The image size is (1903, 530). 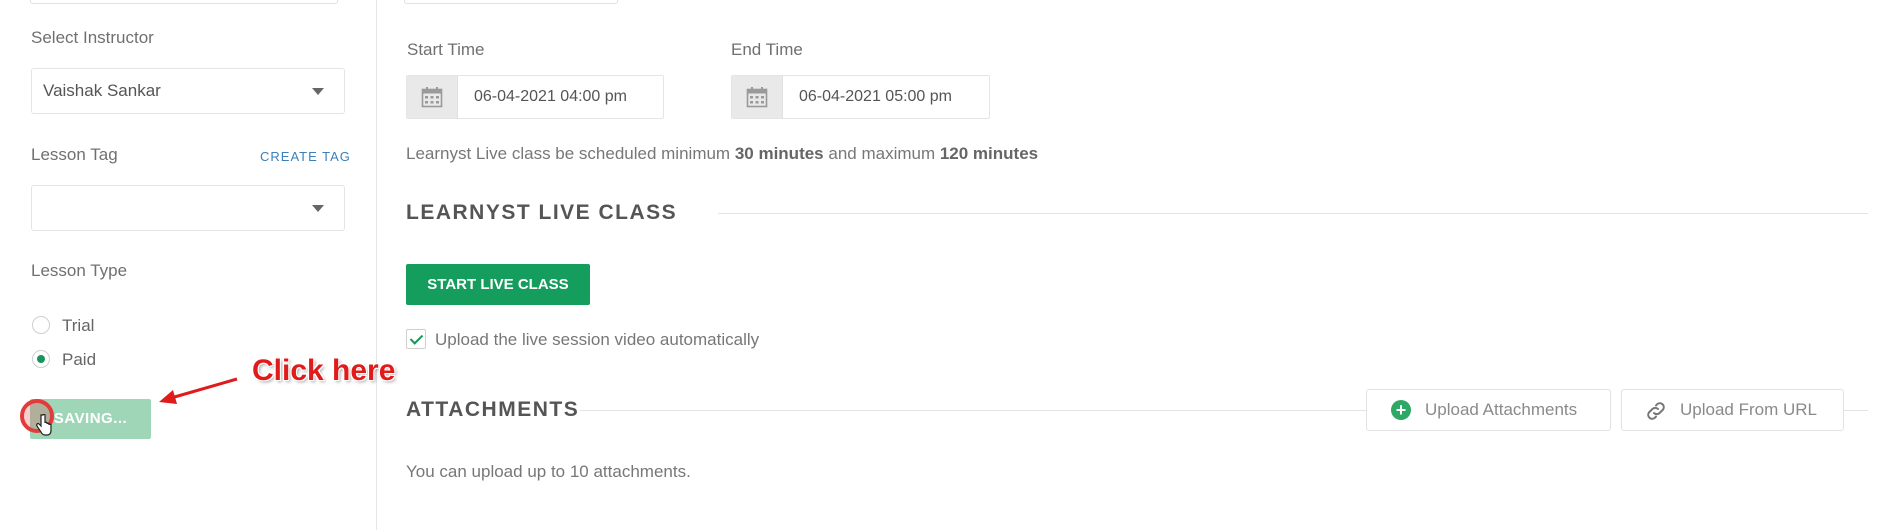 What do you see at coordinates (493, 409) in the screenshot?
I see `attachments-section-title: ATTACHMENTS` at bounding box center [493, 409].